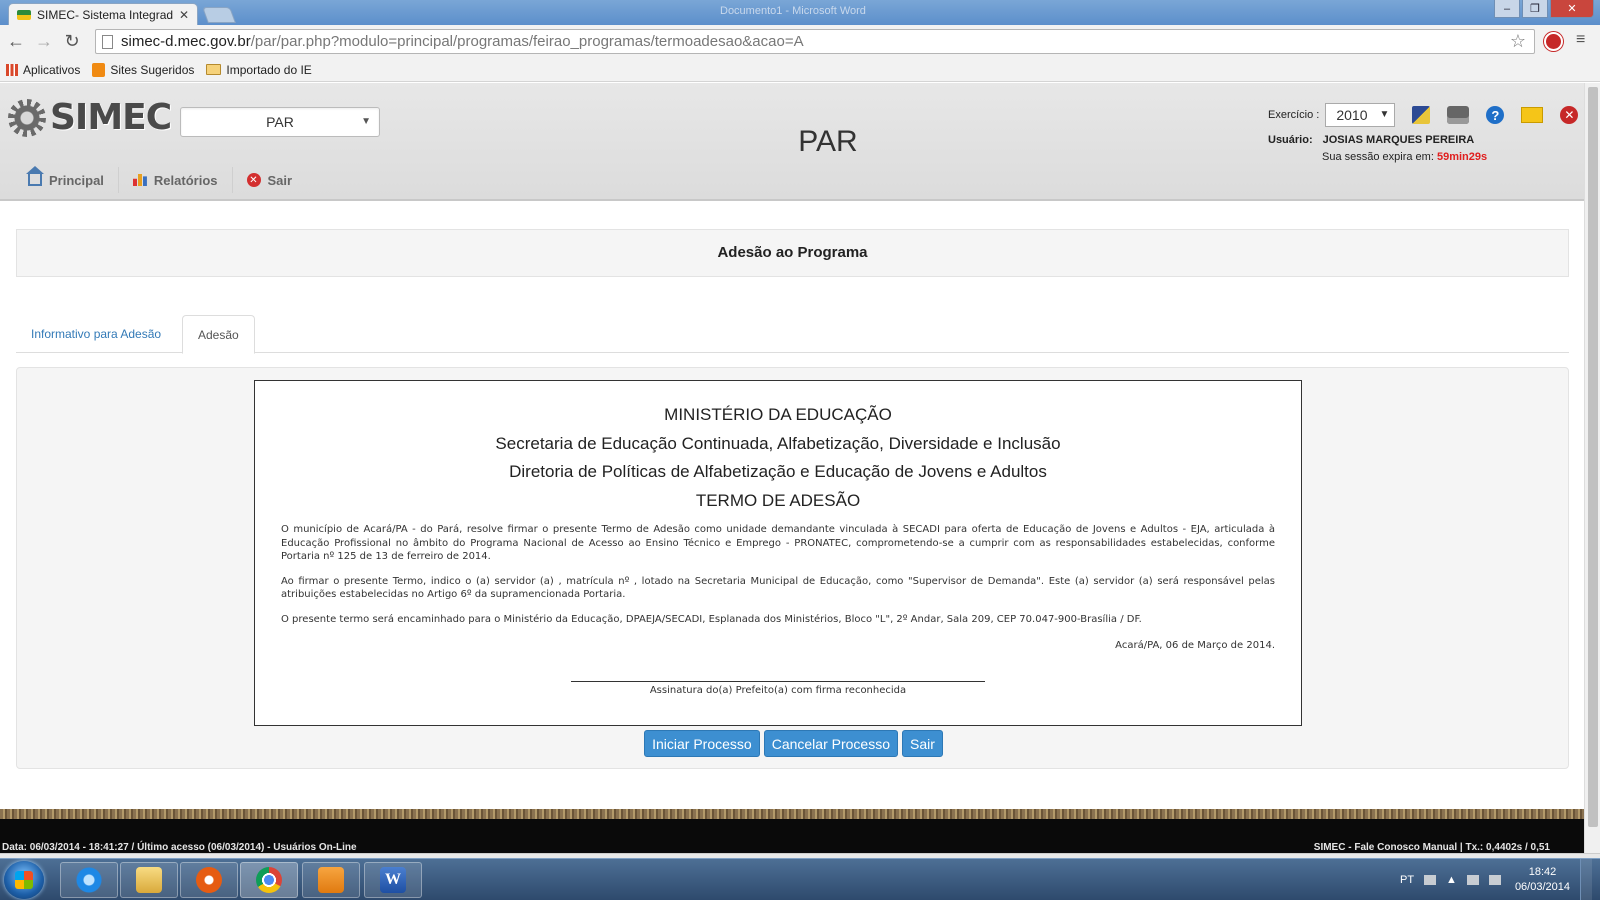 The image size is (1600, 900). I want to click on help-icon: ?, so click(1495, 115).